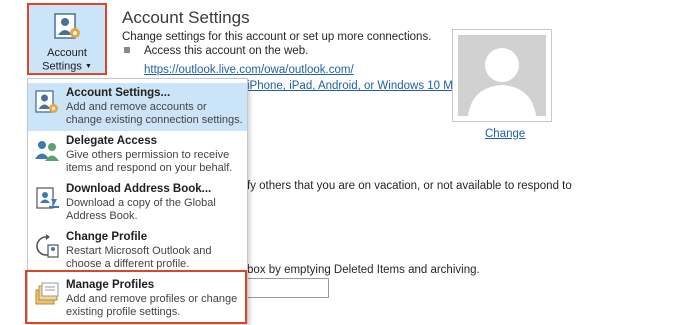 Image resolution: width=700 pixels, height=325 pixels. Describe the element at coordinates (62, 66) in the screenshot. I see `account-settings-label-line2: Settings` at that location.